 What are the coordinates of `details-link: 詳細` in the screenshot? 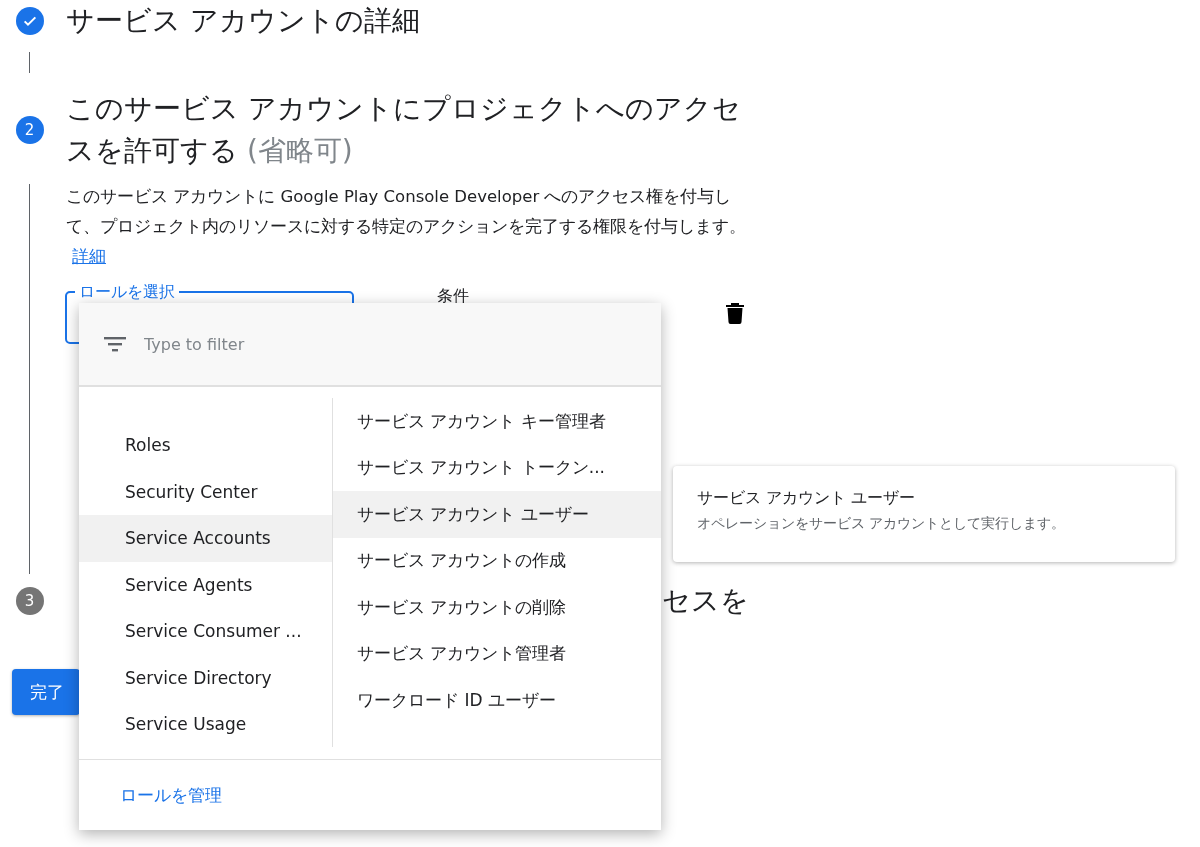 It's located at (89, 256).